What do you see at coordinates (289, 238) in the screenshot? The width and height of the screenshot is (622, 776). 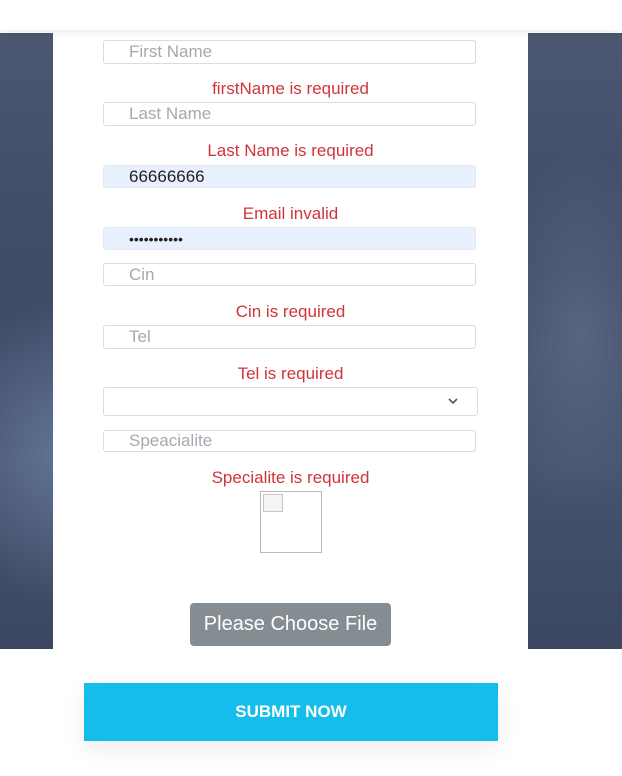 I see `password-input: •••••••••••` at bounding box center [289, 238].